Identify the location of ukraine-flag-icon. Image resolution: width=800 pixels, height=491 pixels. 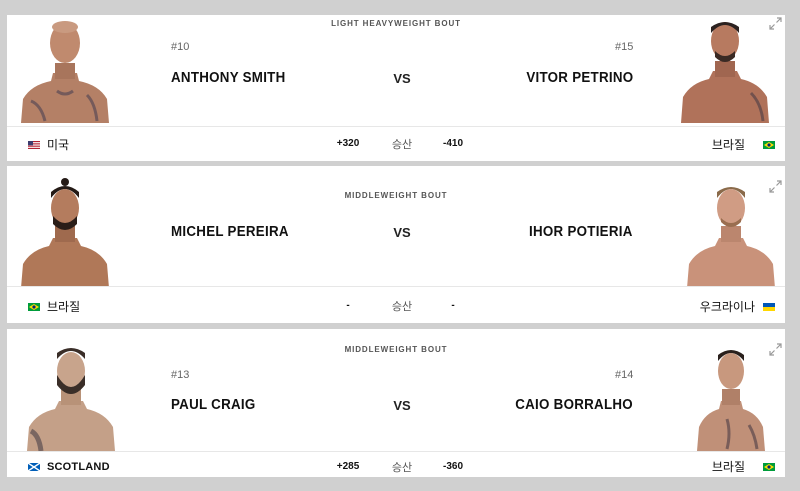
(769, 307).